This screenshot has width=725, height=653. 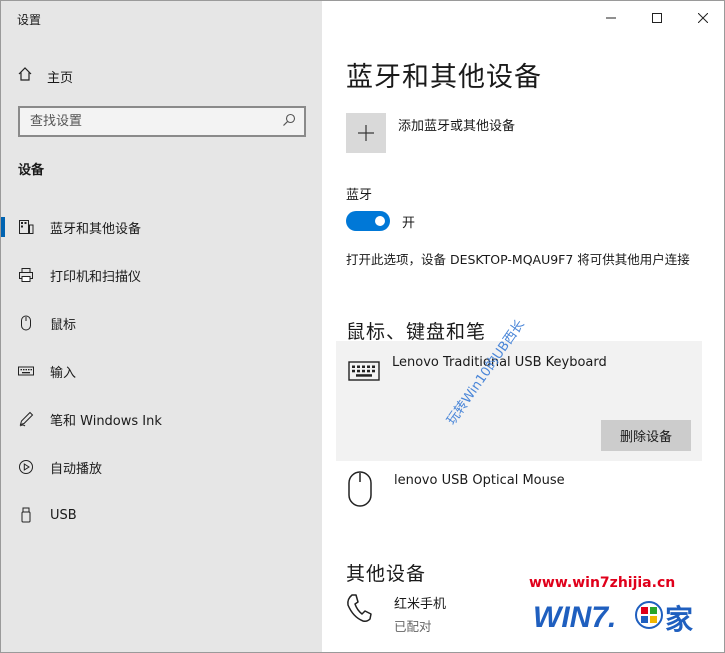 I want to click on section-label: 设备, so click(x=31, y=170).